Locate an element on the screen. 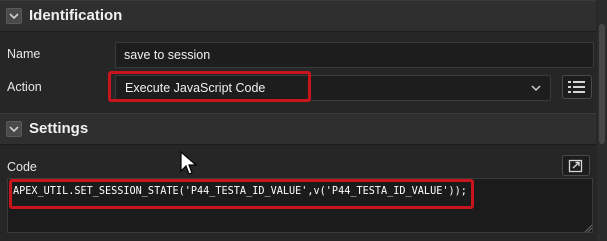 This screenshot has width=607, height=241. name-input: save to session is located at coordinates (354, 55).